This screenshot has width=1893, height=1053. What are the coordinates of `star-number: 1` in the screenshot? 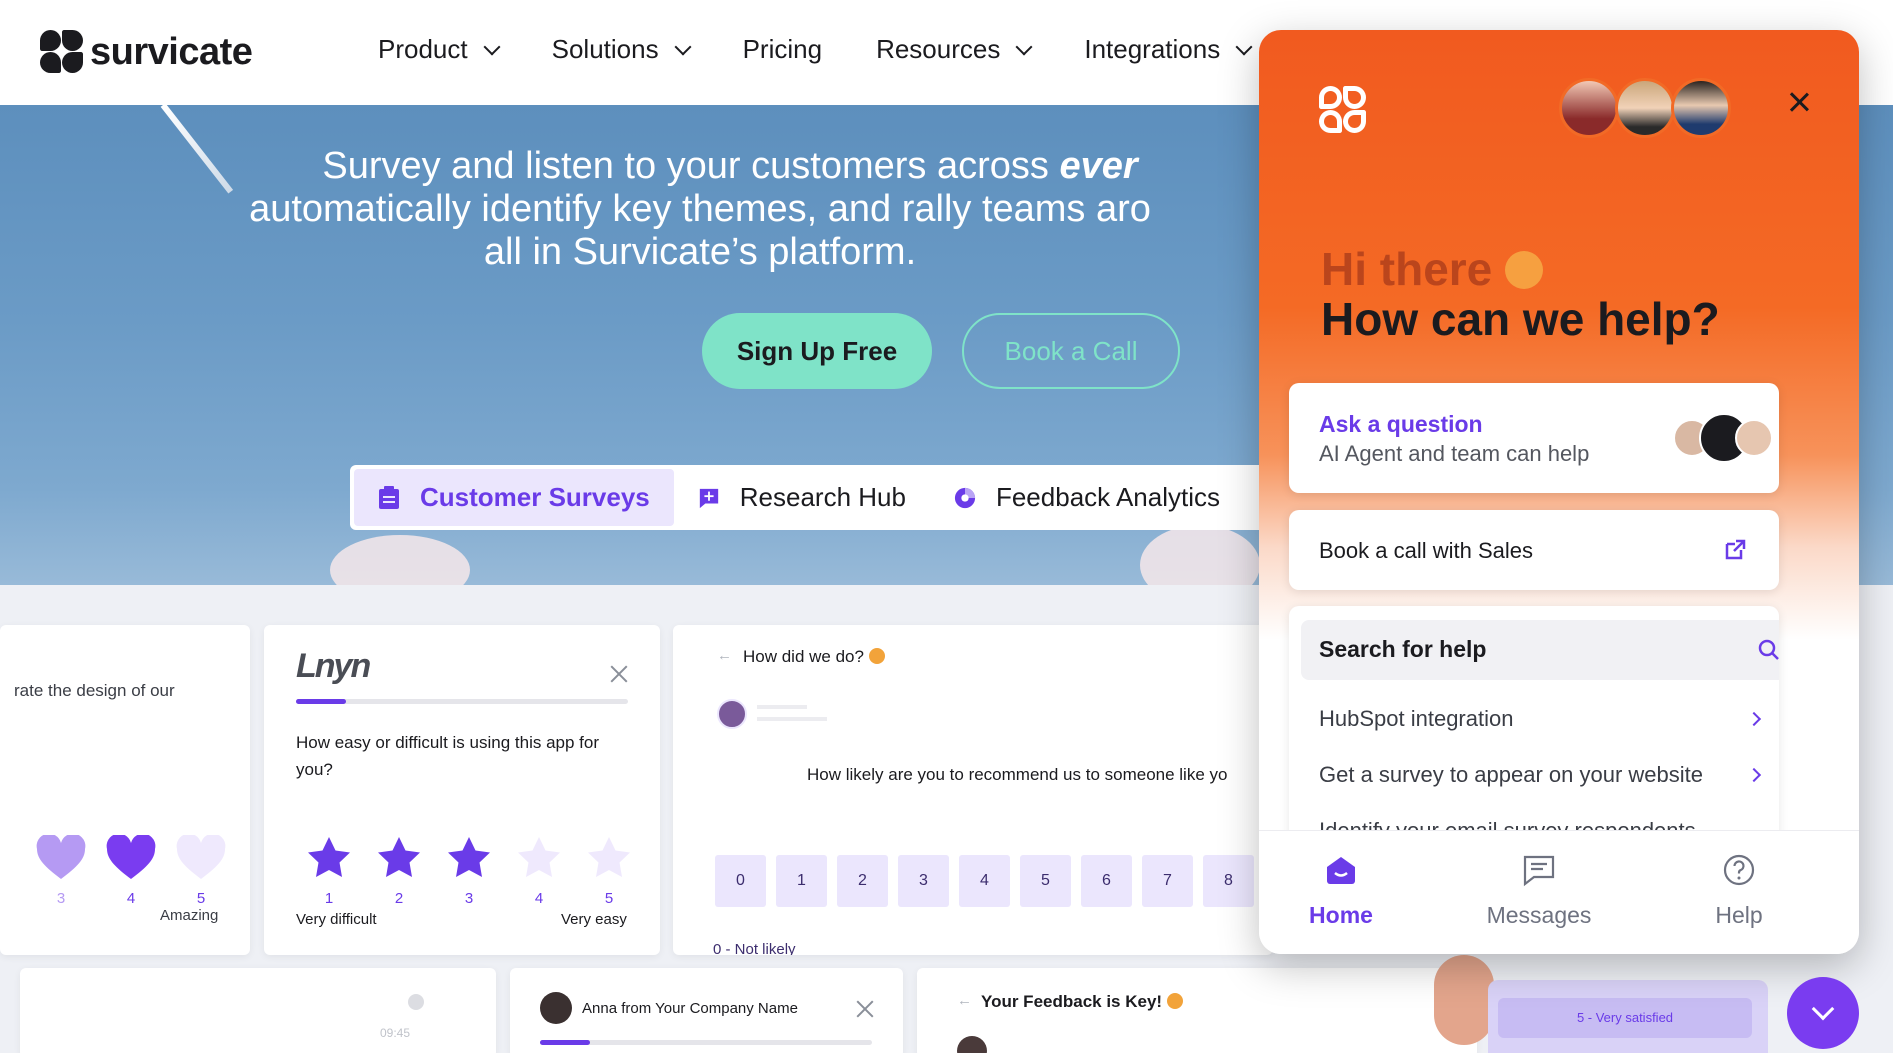 It's located at (329, 898).